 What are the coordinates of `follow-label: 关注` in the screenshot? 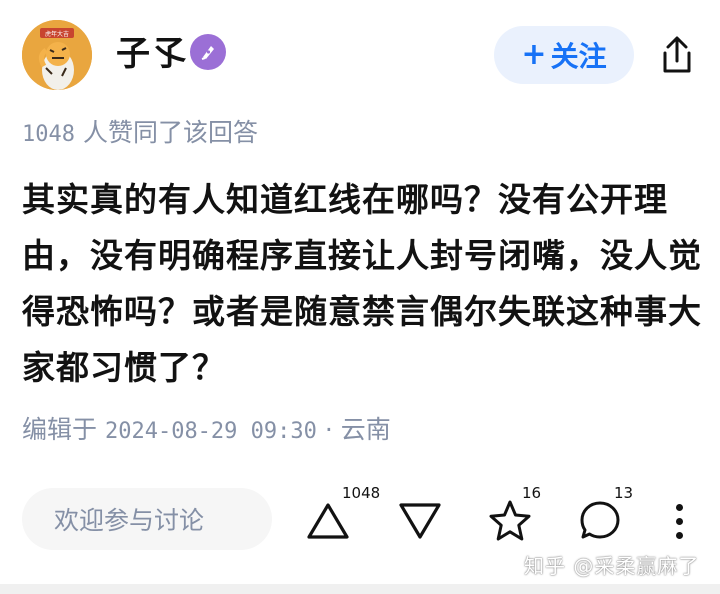 It's located at (578, 56).